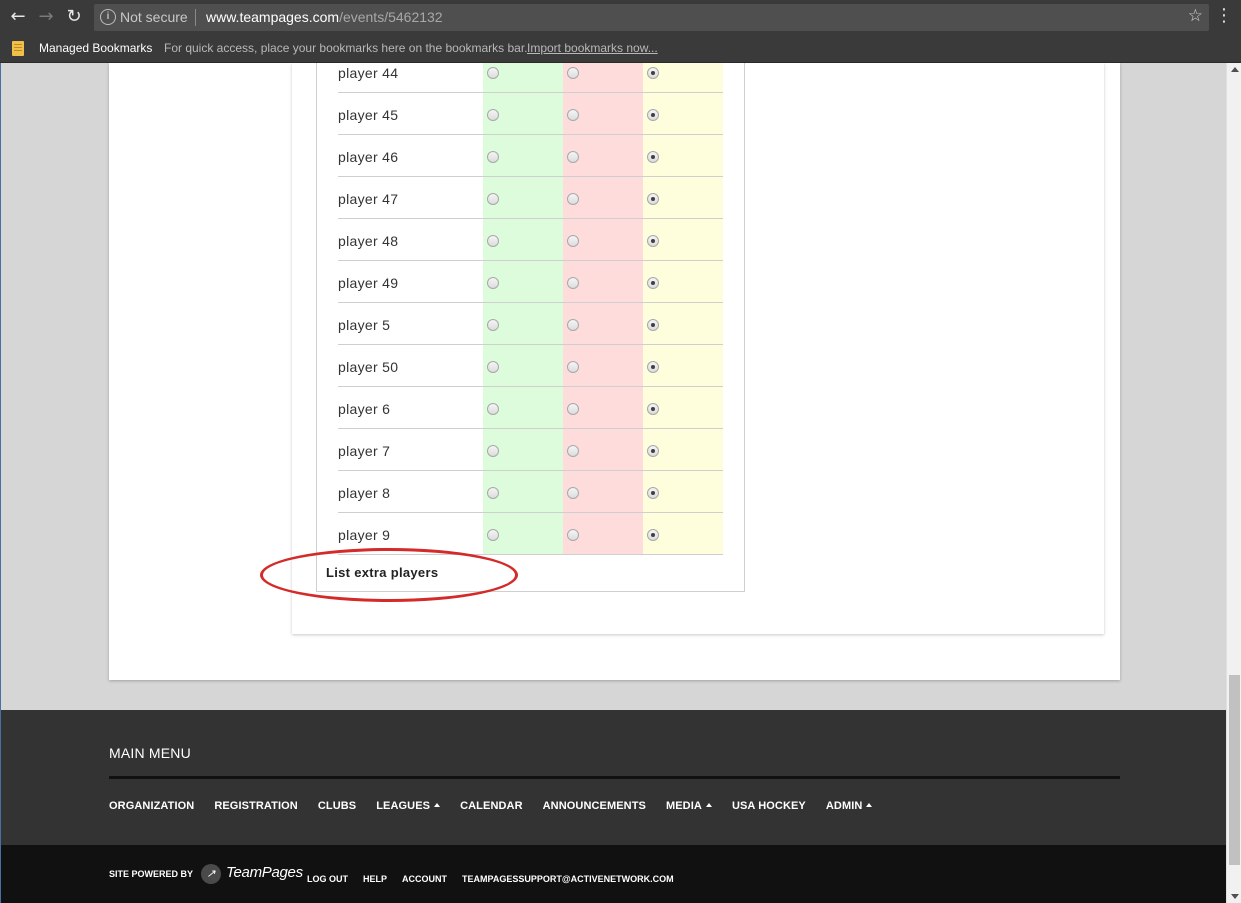 The width and height of the screenshot is (1241, 903). Describe the element at coordinates (594, 806) in the screenshot. I see `menu-item-announcements: ANNOUNCEMENTS` at that location.